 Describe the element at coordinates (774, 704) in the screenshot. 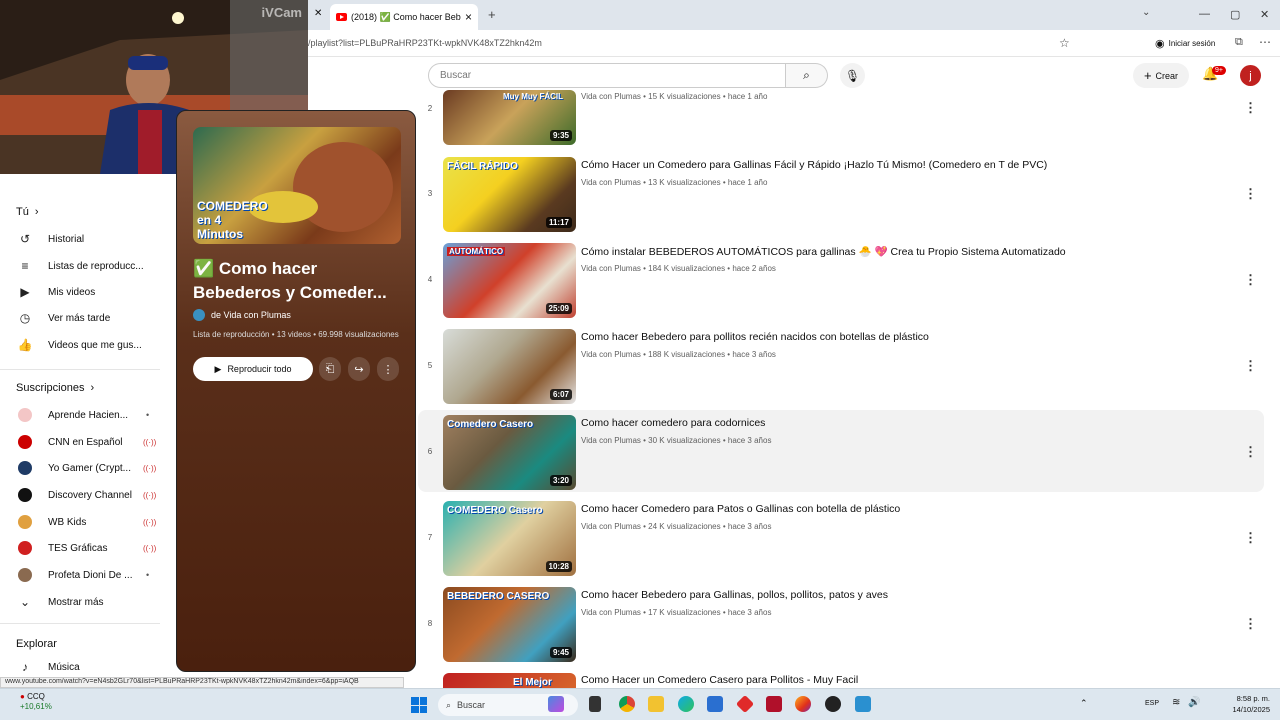

I see `shield-app-icon` at that location.